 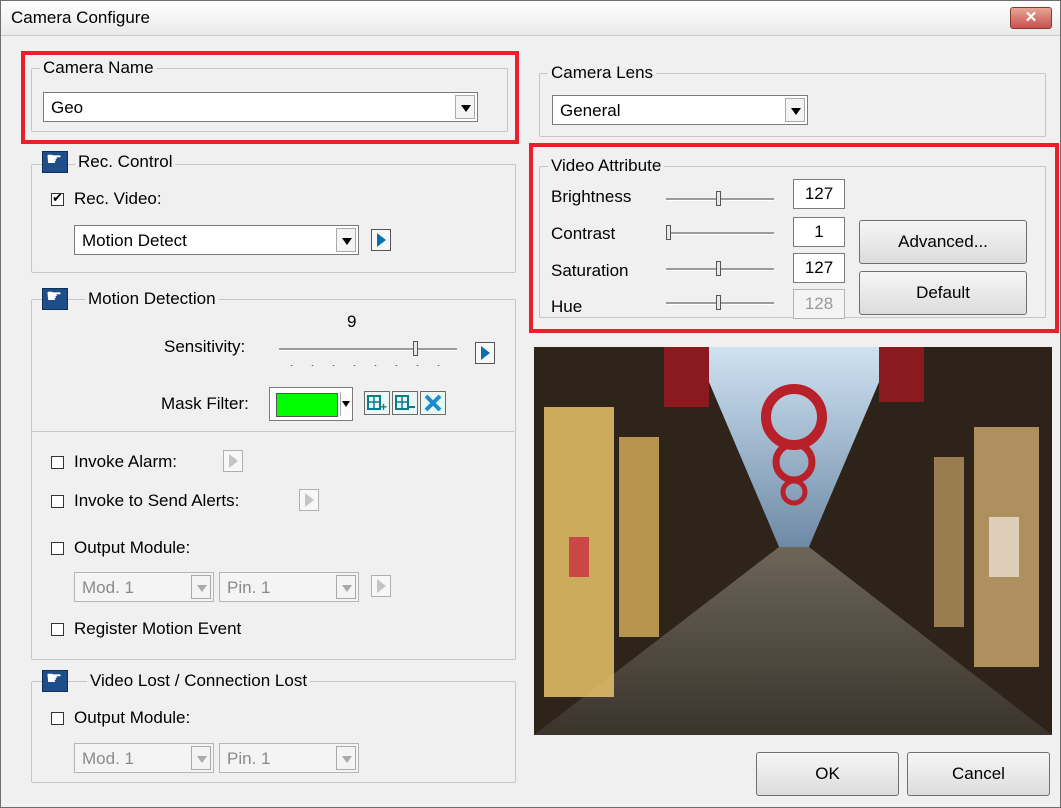 I want to click on clear-mask-icon, so click(x=433, y=403).